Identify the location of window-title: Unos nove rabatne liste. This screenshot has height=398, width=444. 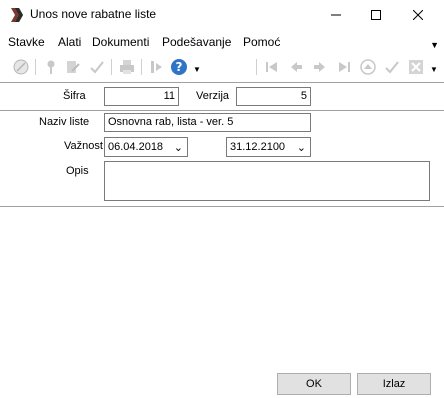
(93, 14).